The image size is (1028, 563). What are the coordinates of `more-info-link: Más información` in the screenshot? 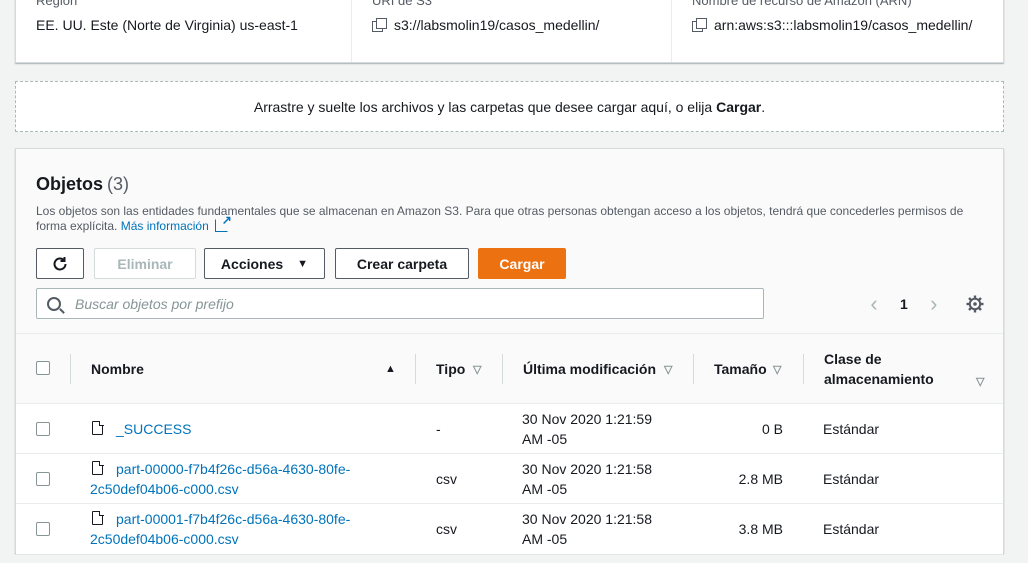 It's located at (165, 226).